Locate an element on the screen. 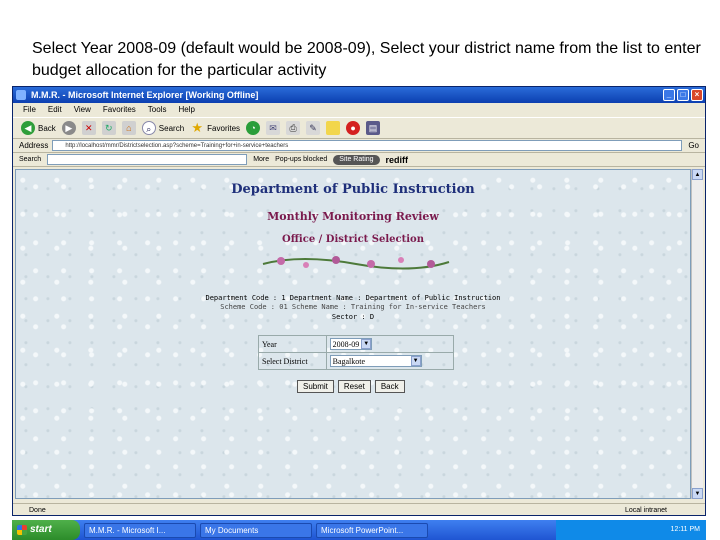  submit-button: Submit is located at coordinates (315, 386).